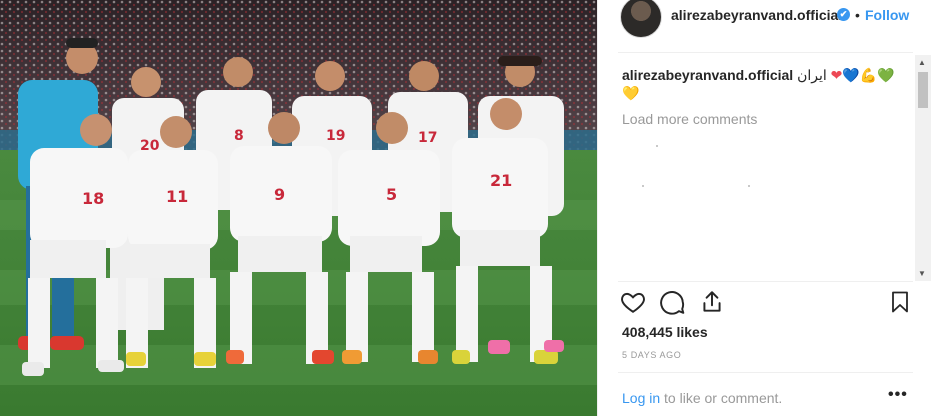  What do you see at coordinates (641, 19) in the screenshot?
I see `avatar` at bounding box center [641, 19].